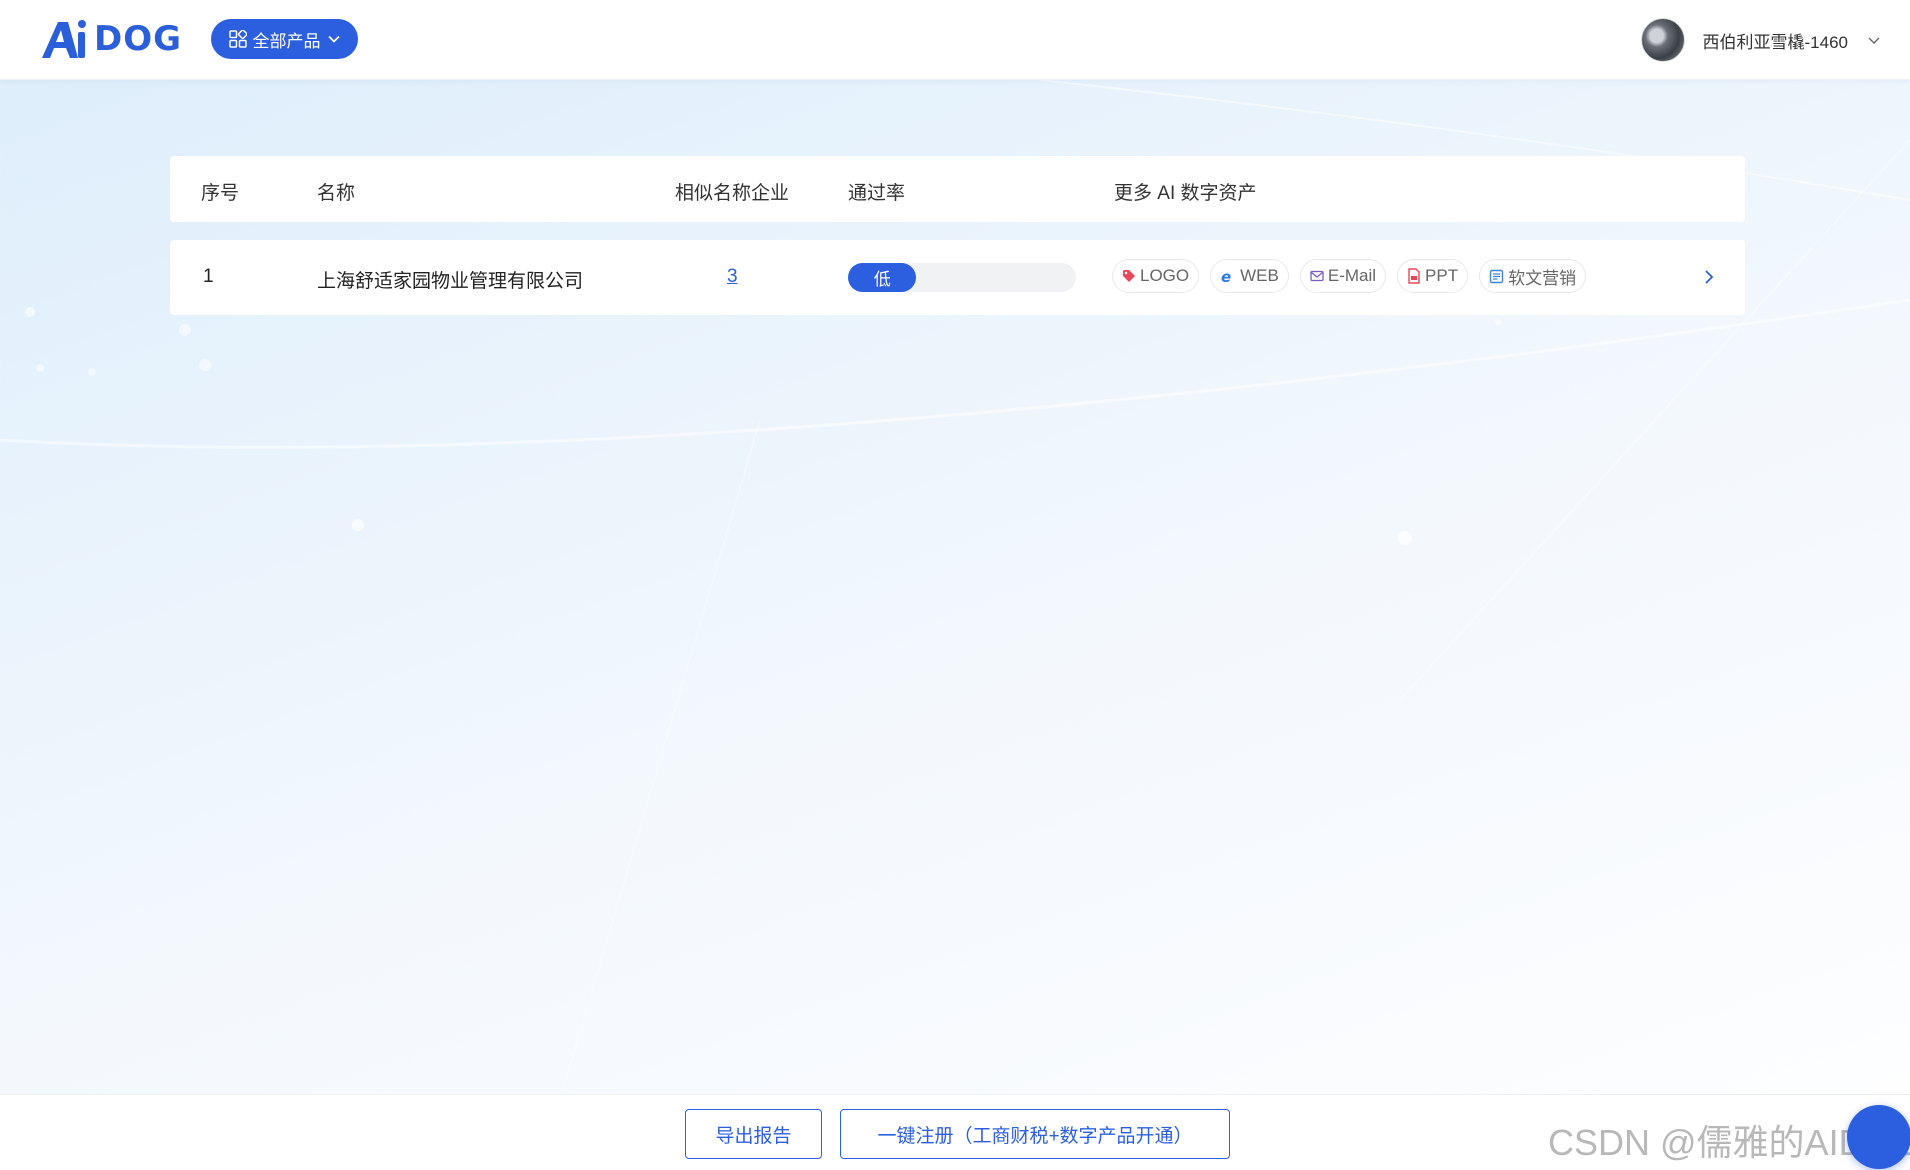  Describe the element at coordinates (1709, 277) in the screenshot. I see `chevron-right-icon` at that location.